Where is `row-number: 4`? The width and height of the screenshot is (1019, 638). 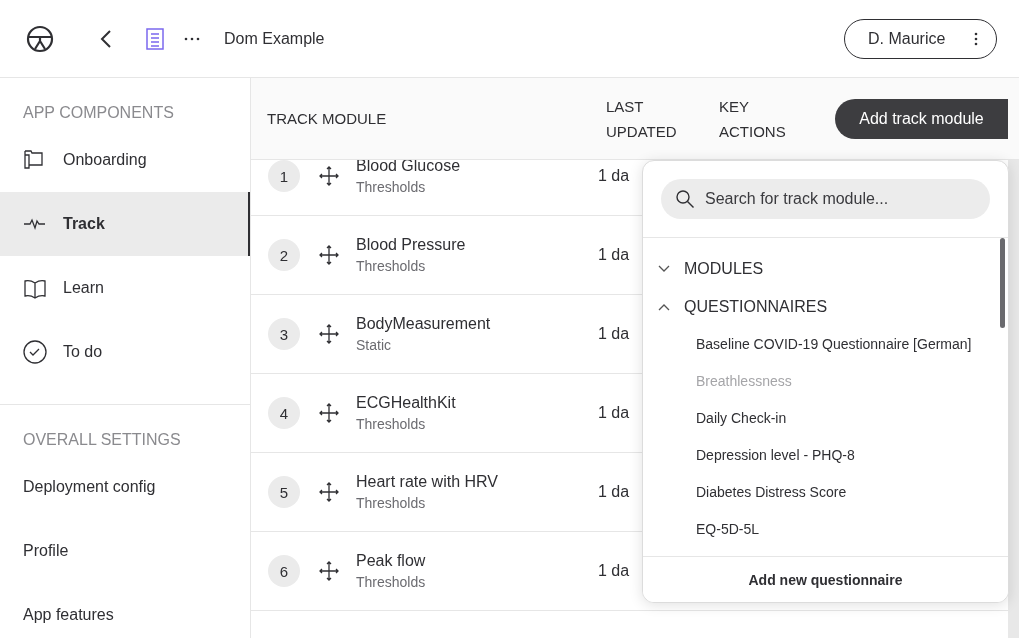 row-number: 4 is located at coordinates (284, 413).